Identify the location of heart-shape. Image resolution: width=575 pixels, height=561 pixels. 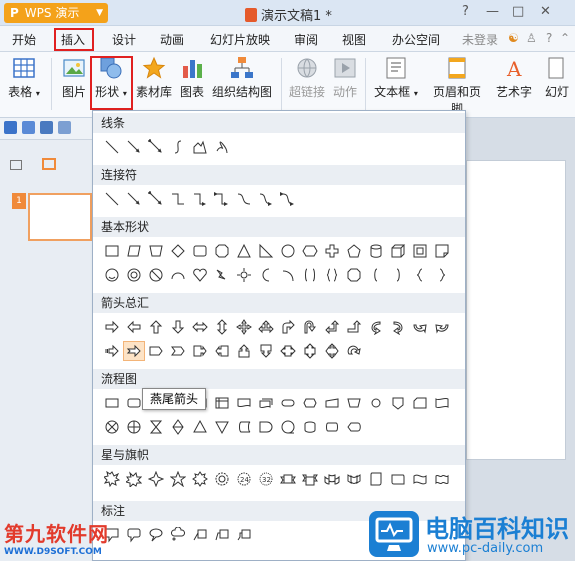
(200, 275).